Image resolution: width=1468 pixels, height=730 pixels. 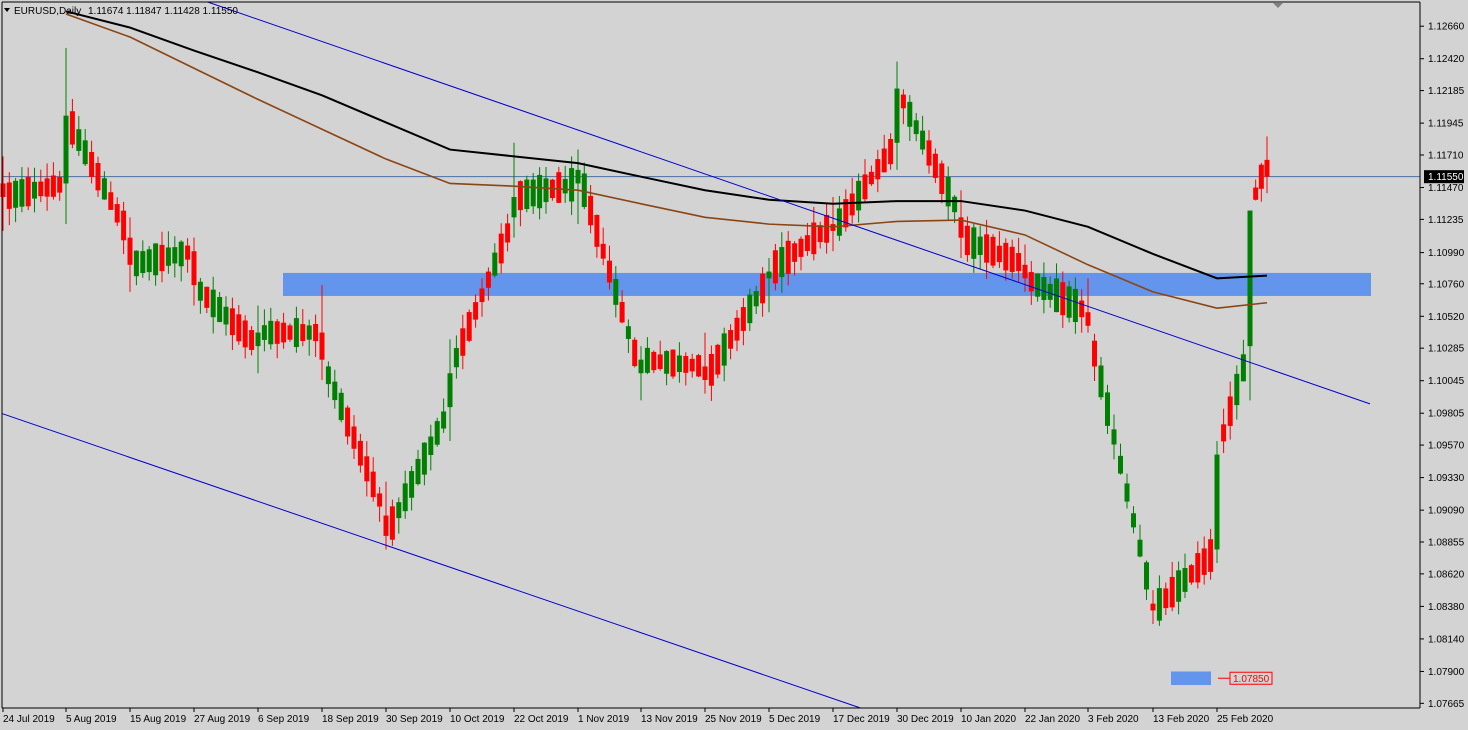 I want to click on y-tick-label: 1.09805, so click(x=1446, y=414).